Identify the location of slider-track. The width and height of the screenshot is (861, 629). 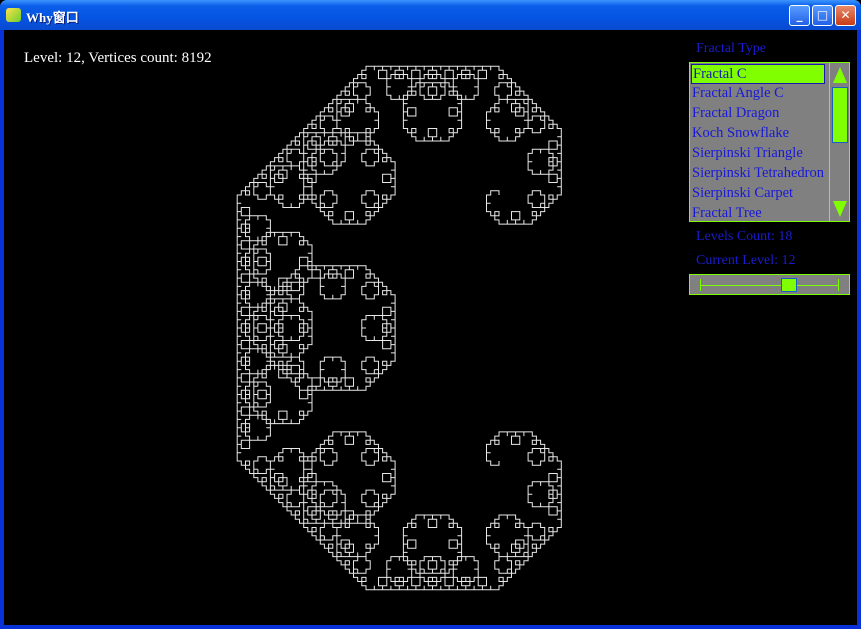
(769, 285).